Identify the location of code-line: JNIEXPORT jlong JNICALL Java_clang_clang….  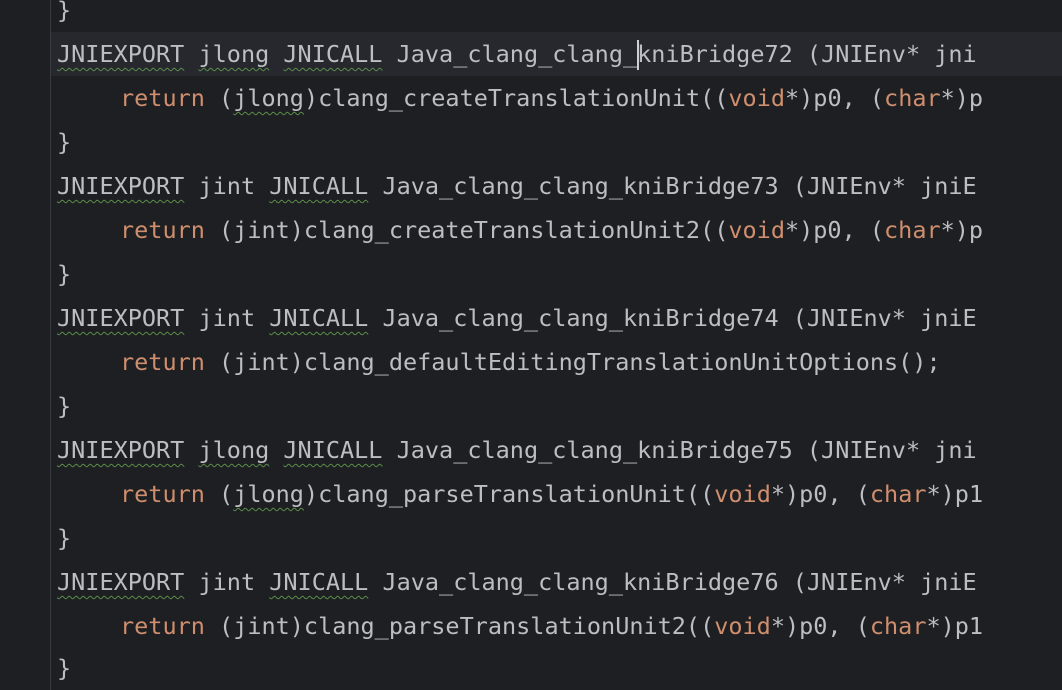
(556, 450).